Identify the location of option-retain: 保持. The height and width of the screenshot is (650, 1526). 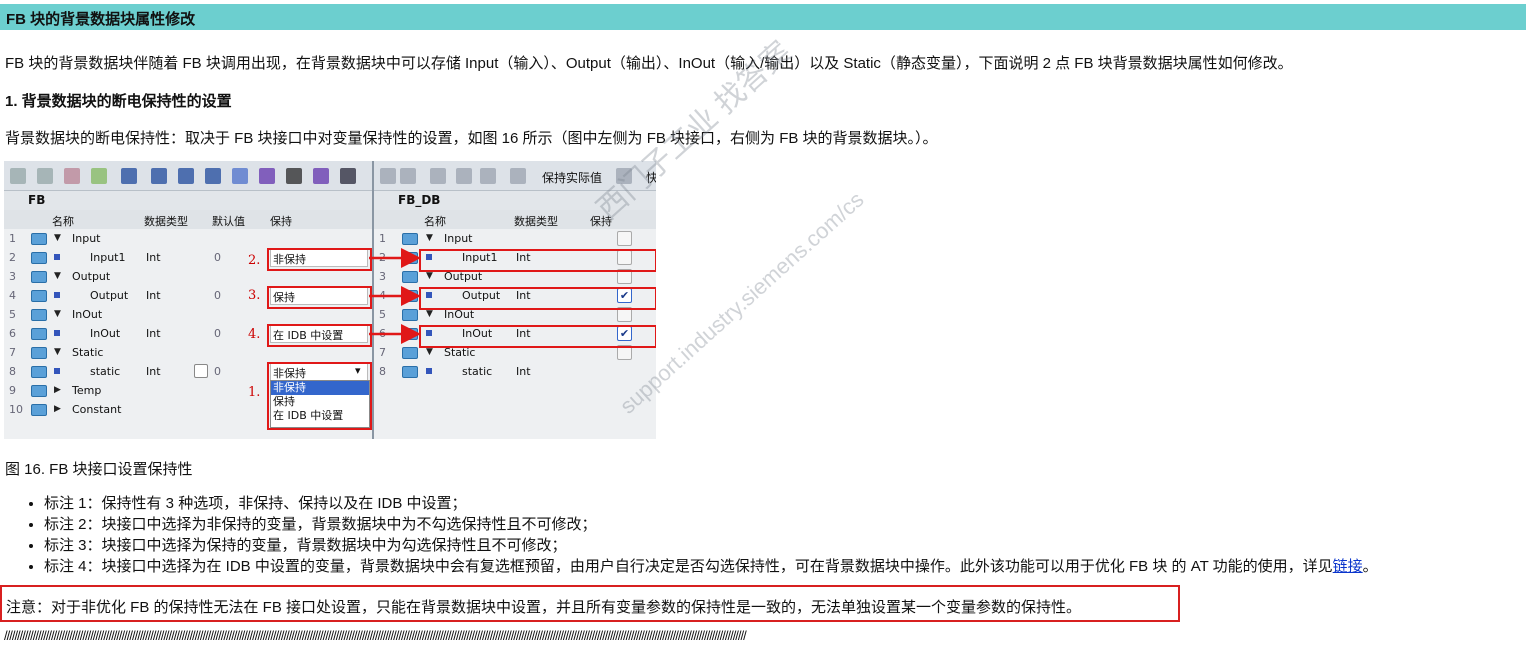
(320, 402).